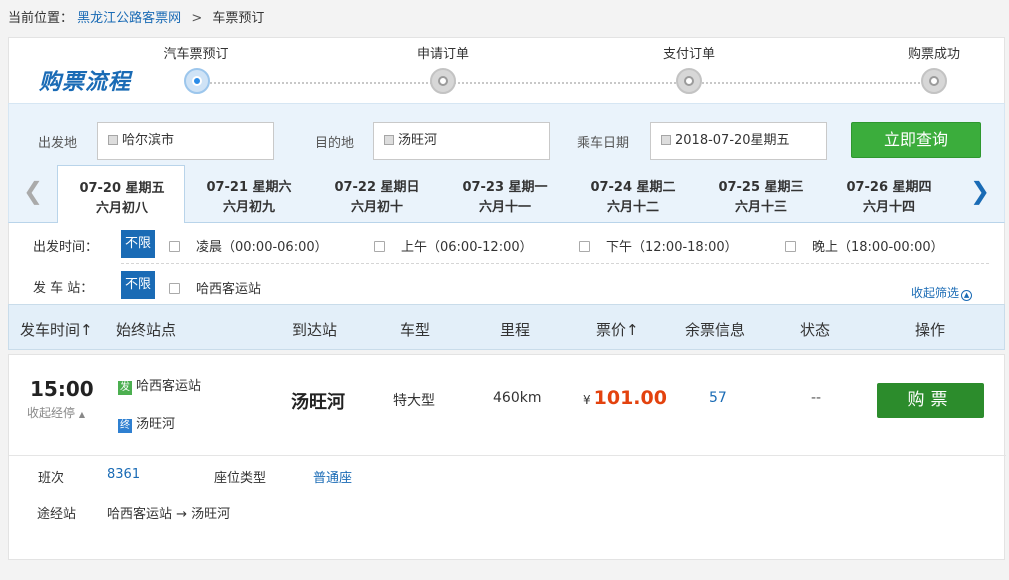 Image resolution: width=1009 pixels, height=580 pixels. Describe the element at coordinates (442, 54) in the screenshot. I see `process-step-label: 申请订单` at that location.